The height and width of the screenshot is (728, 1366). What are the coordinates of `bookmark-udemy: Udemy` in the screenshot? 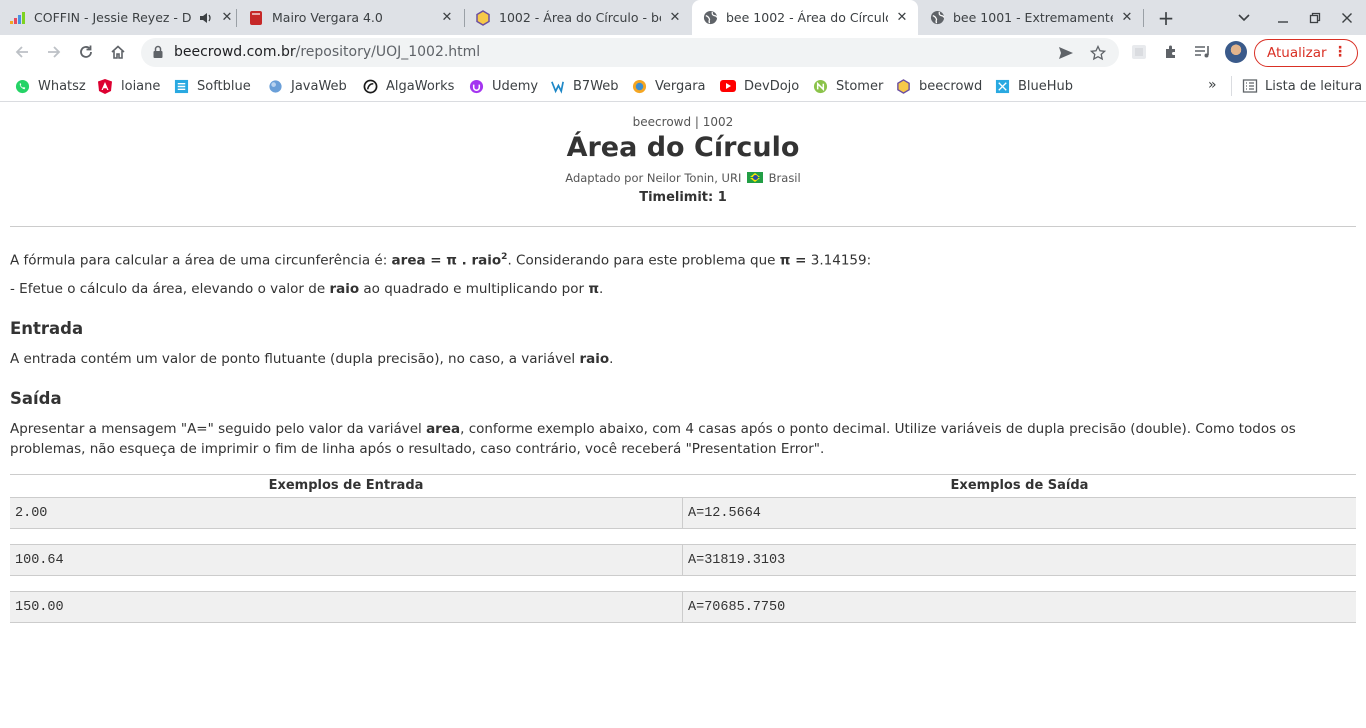 It's located at (503, 86).